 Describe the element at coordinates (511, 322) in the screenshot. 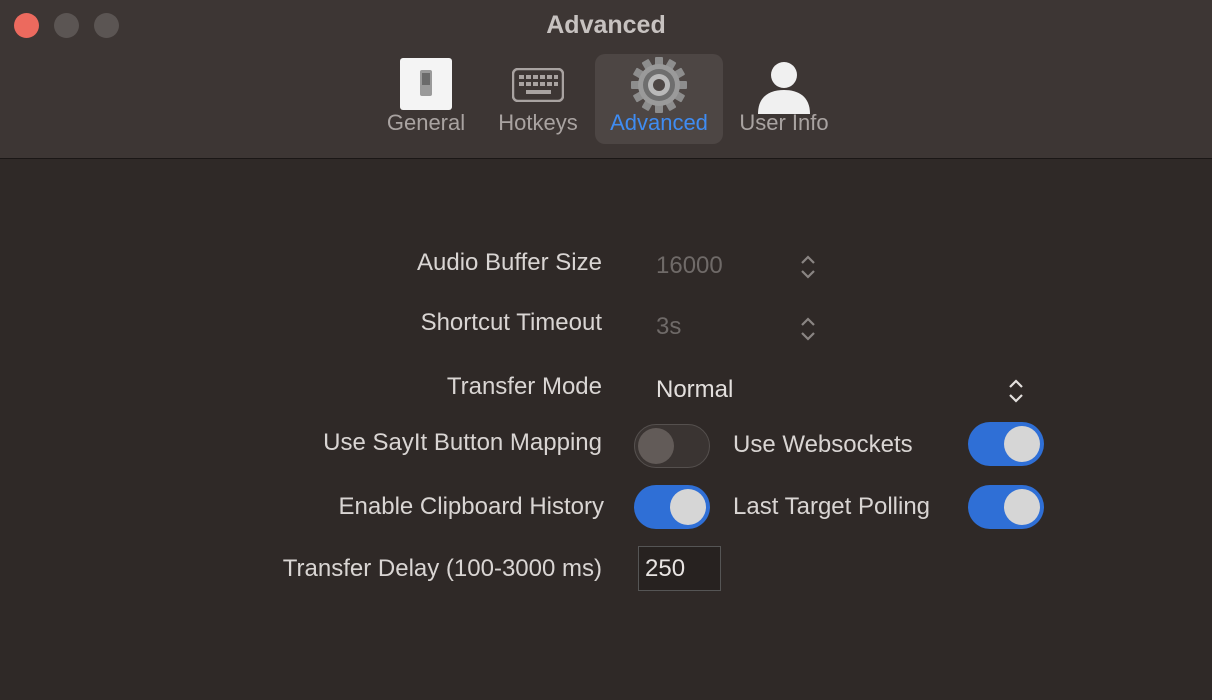

I see `shortcut-timeout-label: Shortcut Timeout` at that location.